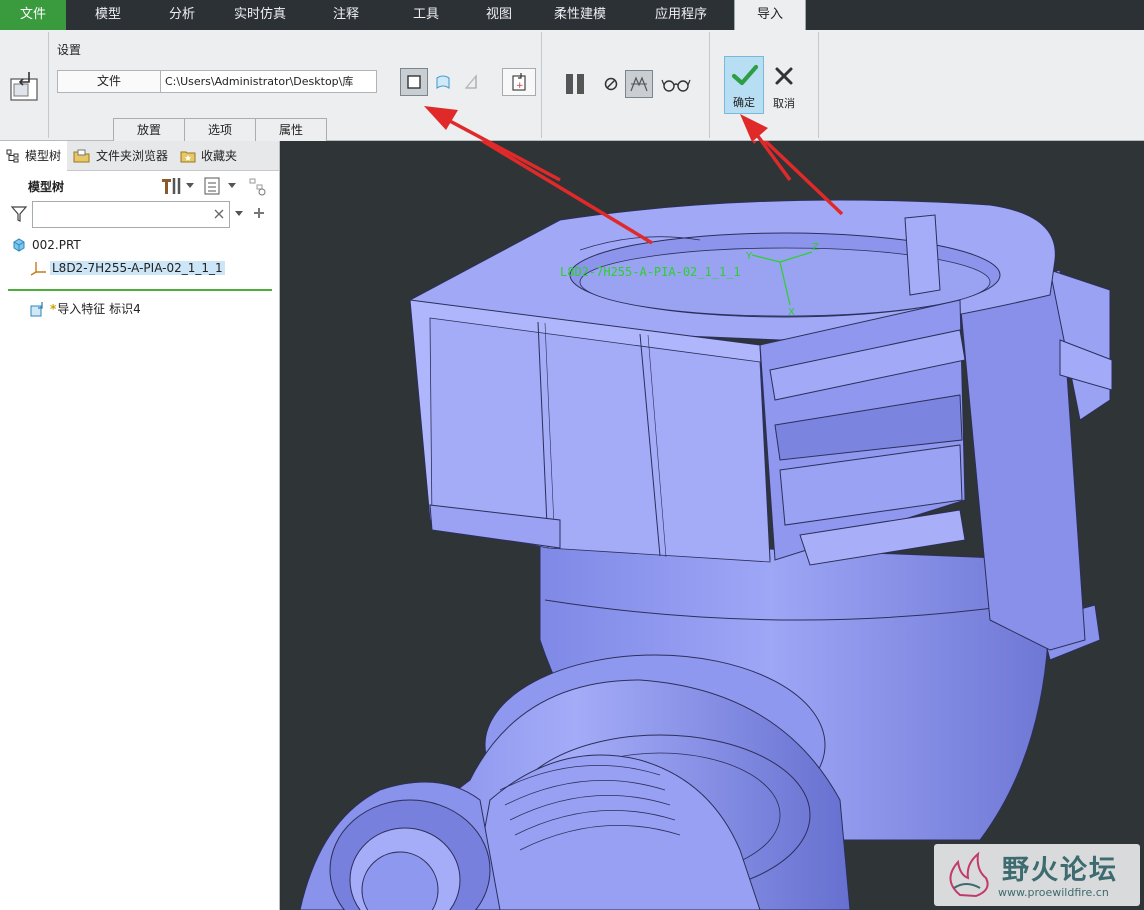 Image resolution: width=1144 pixels, height=910 pixels. What do you see at coordinates (46, 187) in the screenshot?
I see `tree-header: 模型树` at bounding box center [46, 187].